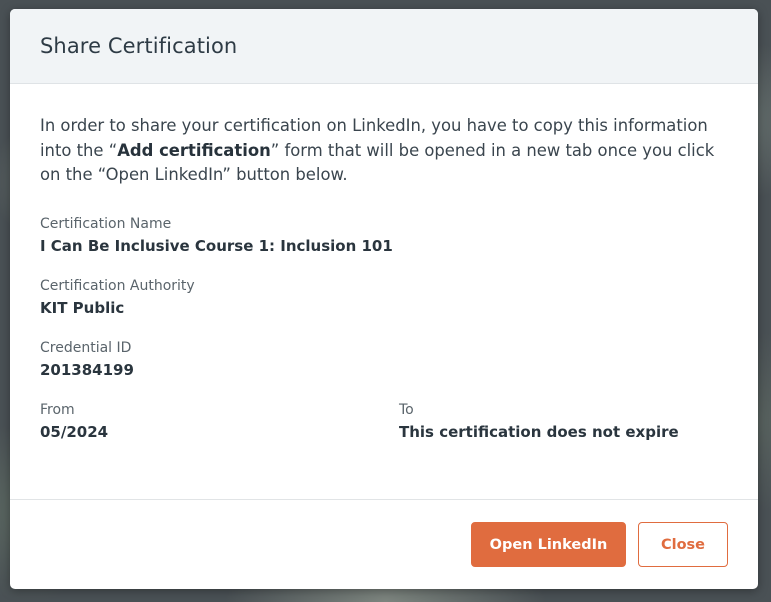 Image resolution: width=771 pixels, height=602 pixels. What do you see at coordinates (74, 431) in the screenshot?
I see `from-value: 05/2024` at bounding box center [74, 431].